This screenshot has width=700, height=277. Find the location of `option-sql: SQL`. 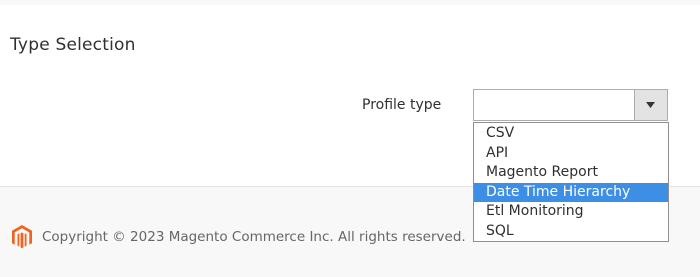

option-sql: SQL is located at coordinates (571, 232).